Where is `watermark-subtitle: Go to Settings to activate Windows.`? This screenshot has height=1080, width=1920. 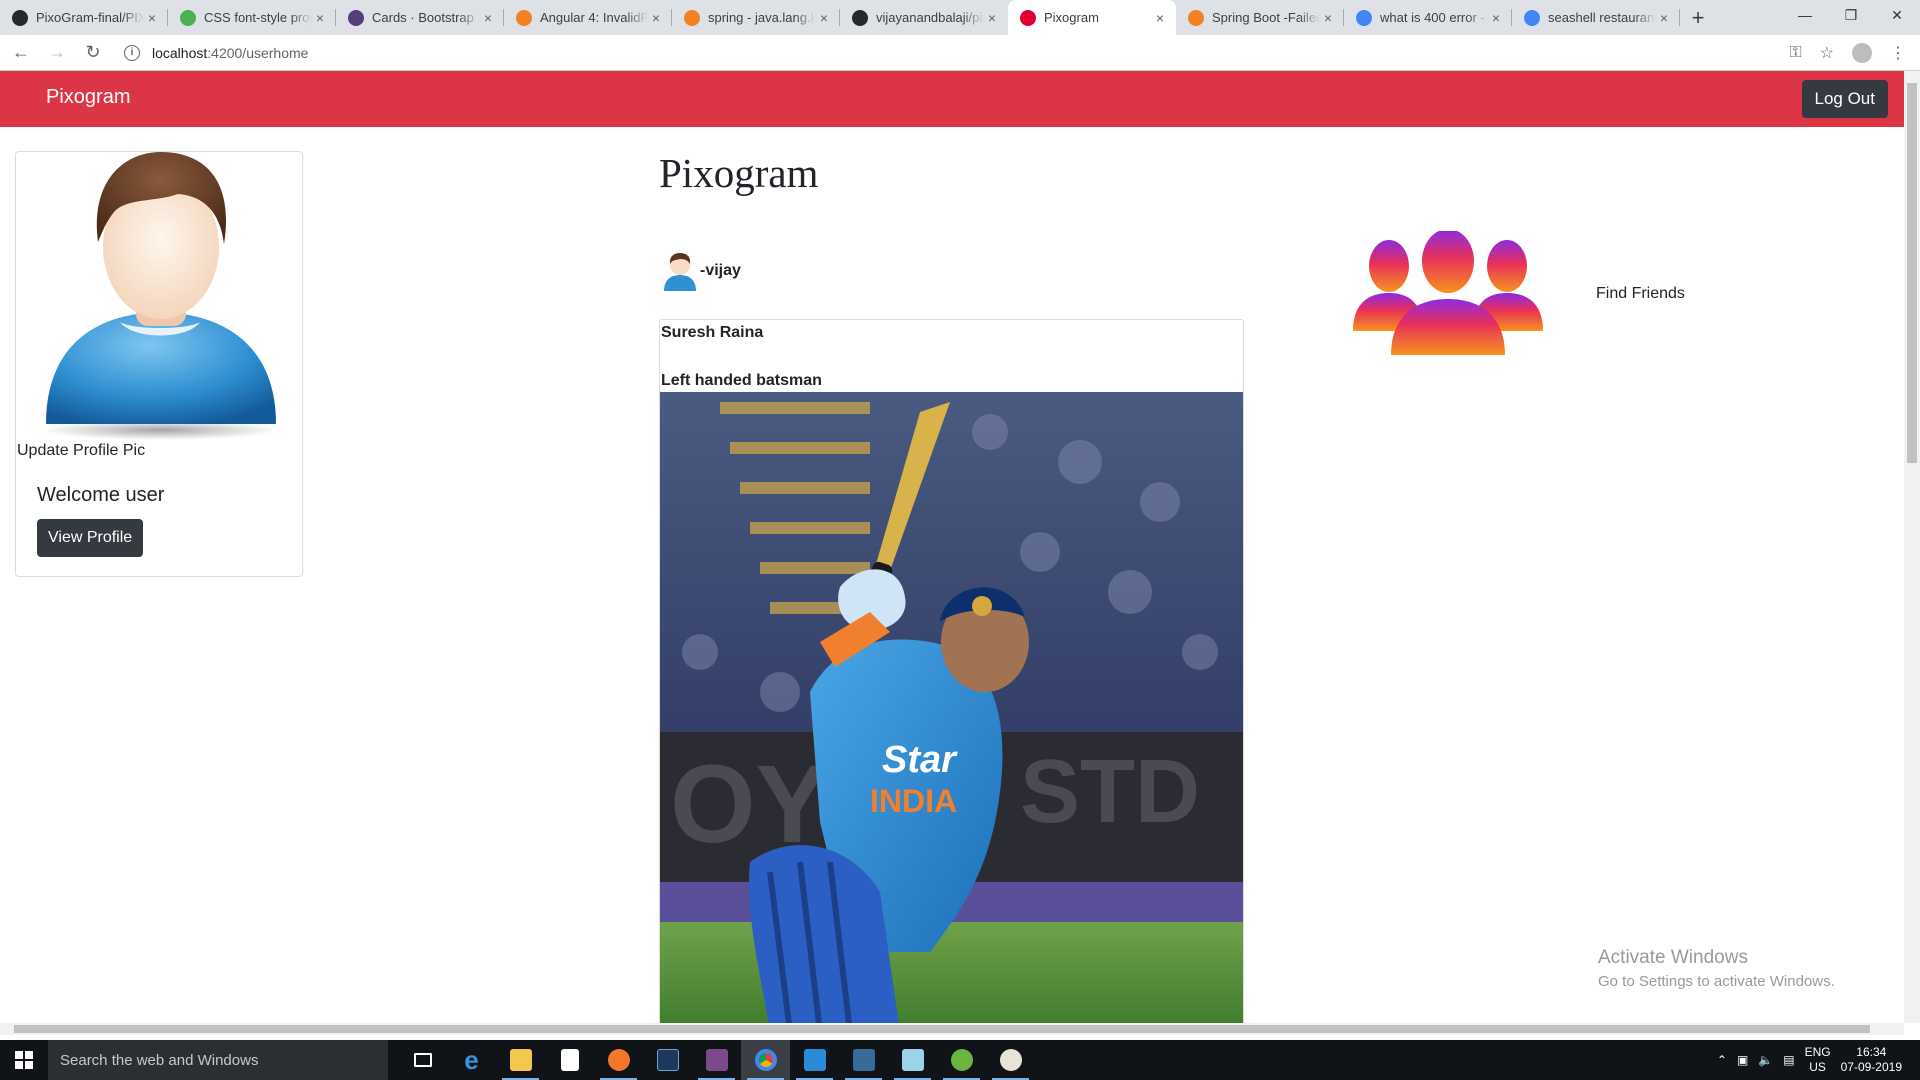
watermark-subtitle: Go to Settings to activate Windows. is located at coordinates (1716, 981).